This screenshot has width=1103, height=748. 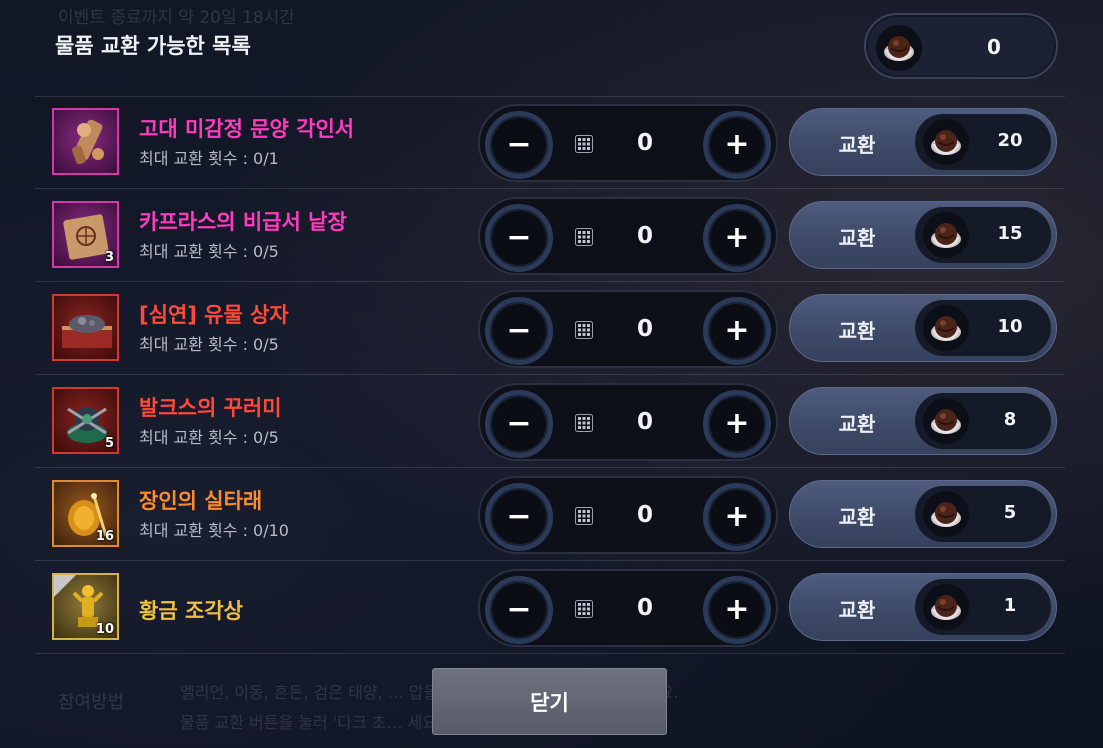 I want to click on golden-statue-icon: 10, so click(x=85, y=606).